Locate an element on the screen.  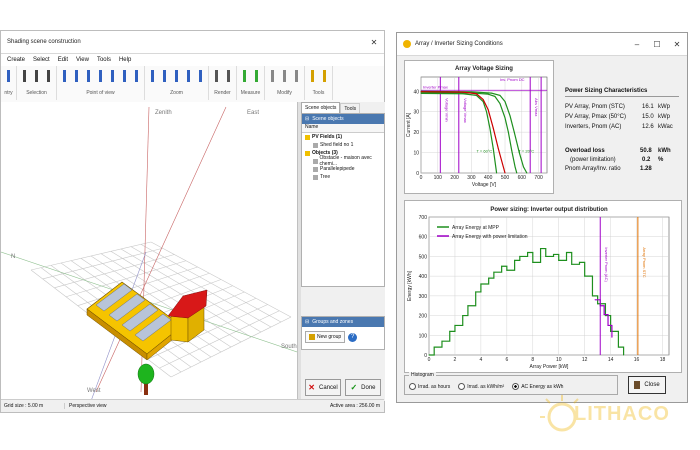
reference-line-label: Voltage Vmin is located at coordinates (446, 110).